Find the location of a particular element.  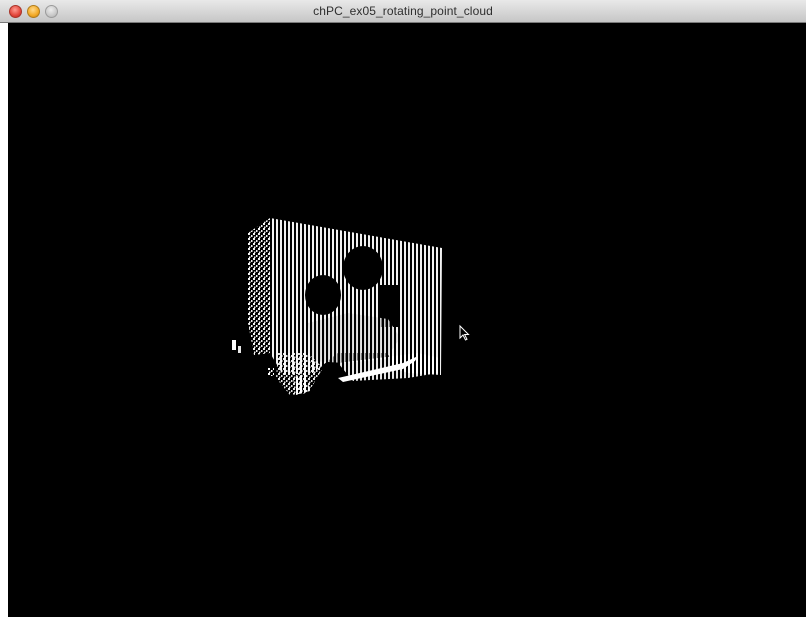

arrow-cursor-icon is located at coordinates (464, 332).